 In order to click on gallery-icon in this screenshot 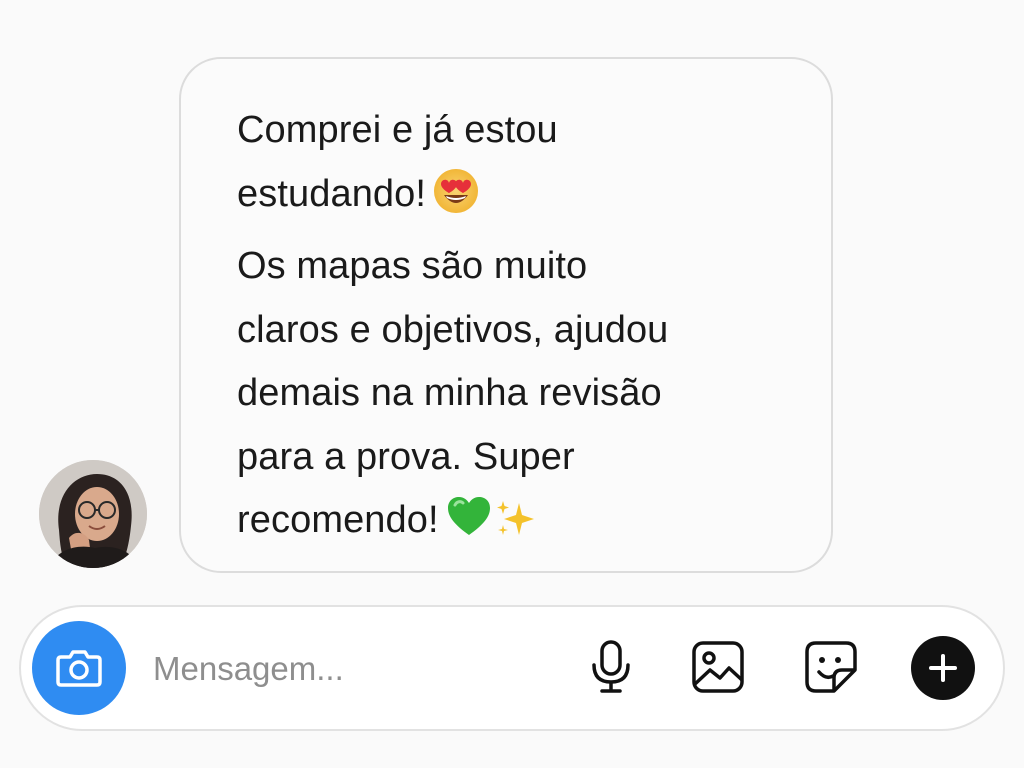, I will do `click(718, 667)`.